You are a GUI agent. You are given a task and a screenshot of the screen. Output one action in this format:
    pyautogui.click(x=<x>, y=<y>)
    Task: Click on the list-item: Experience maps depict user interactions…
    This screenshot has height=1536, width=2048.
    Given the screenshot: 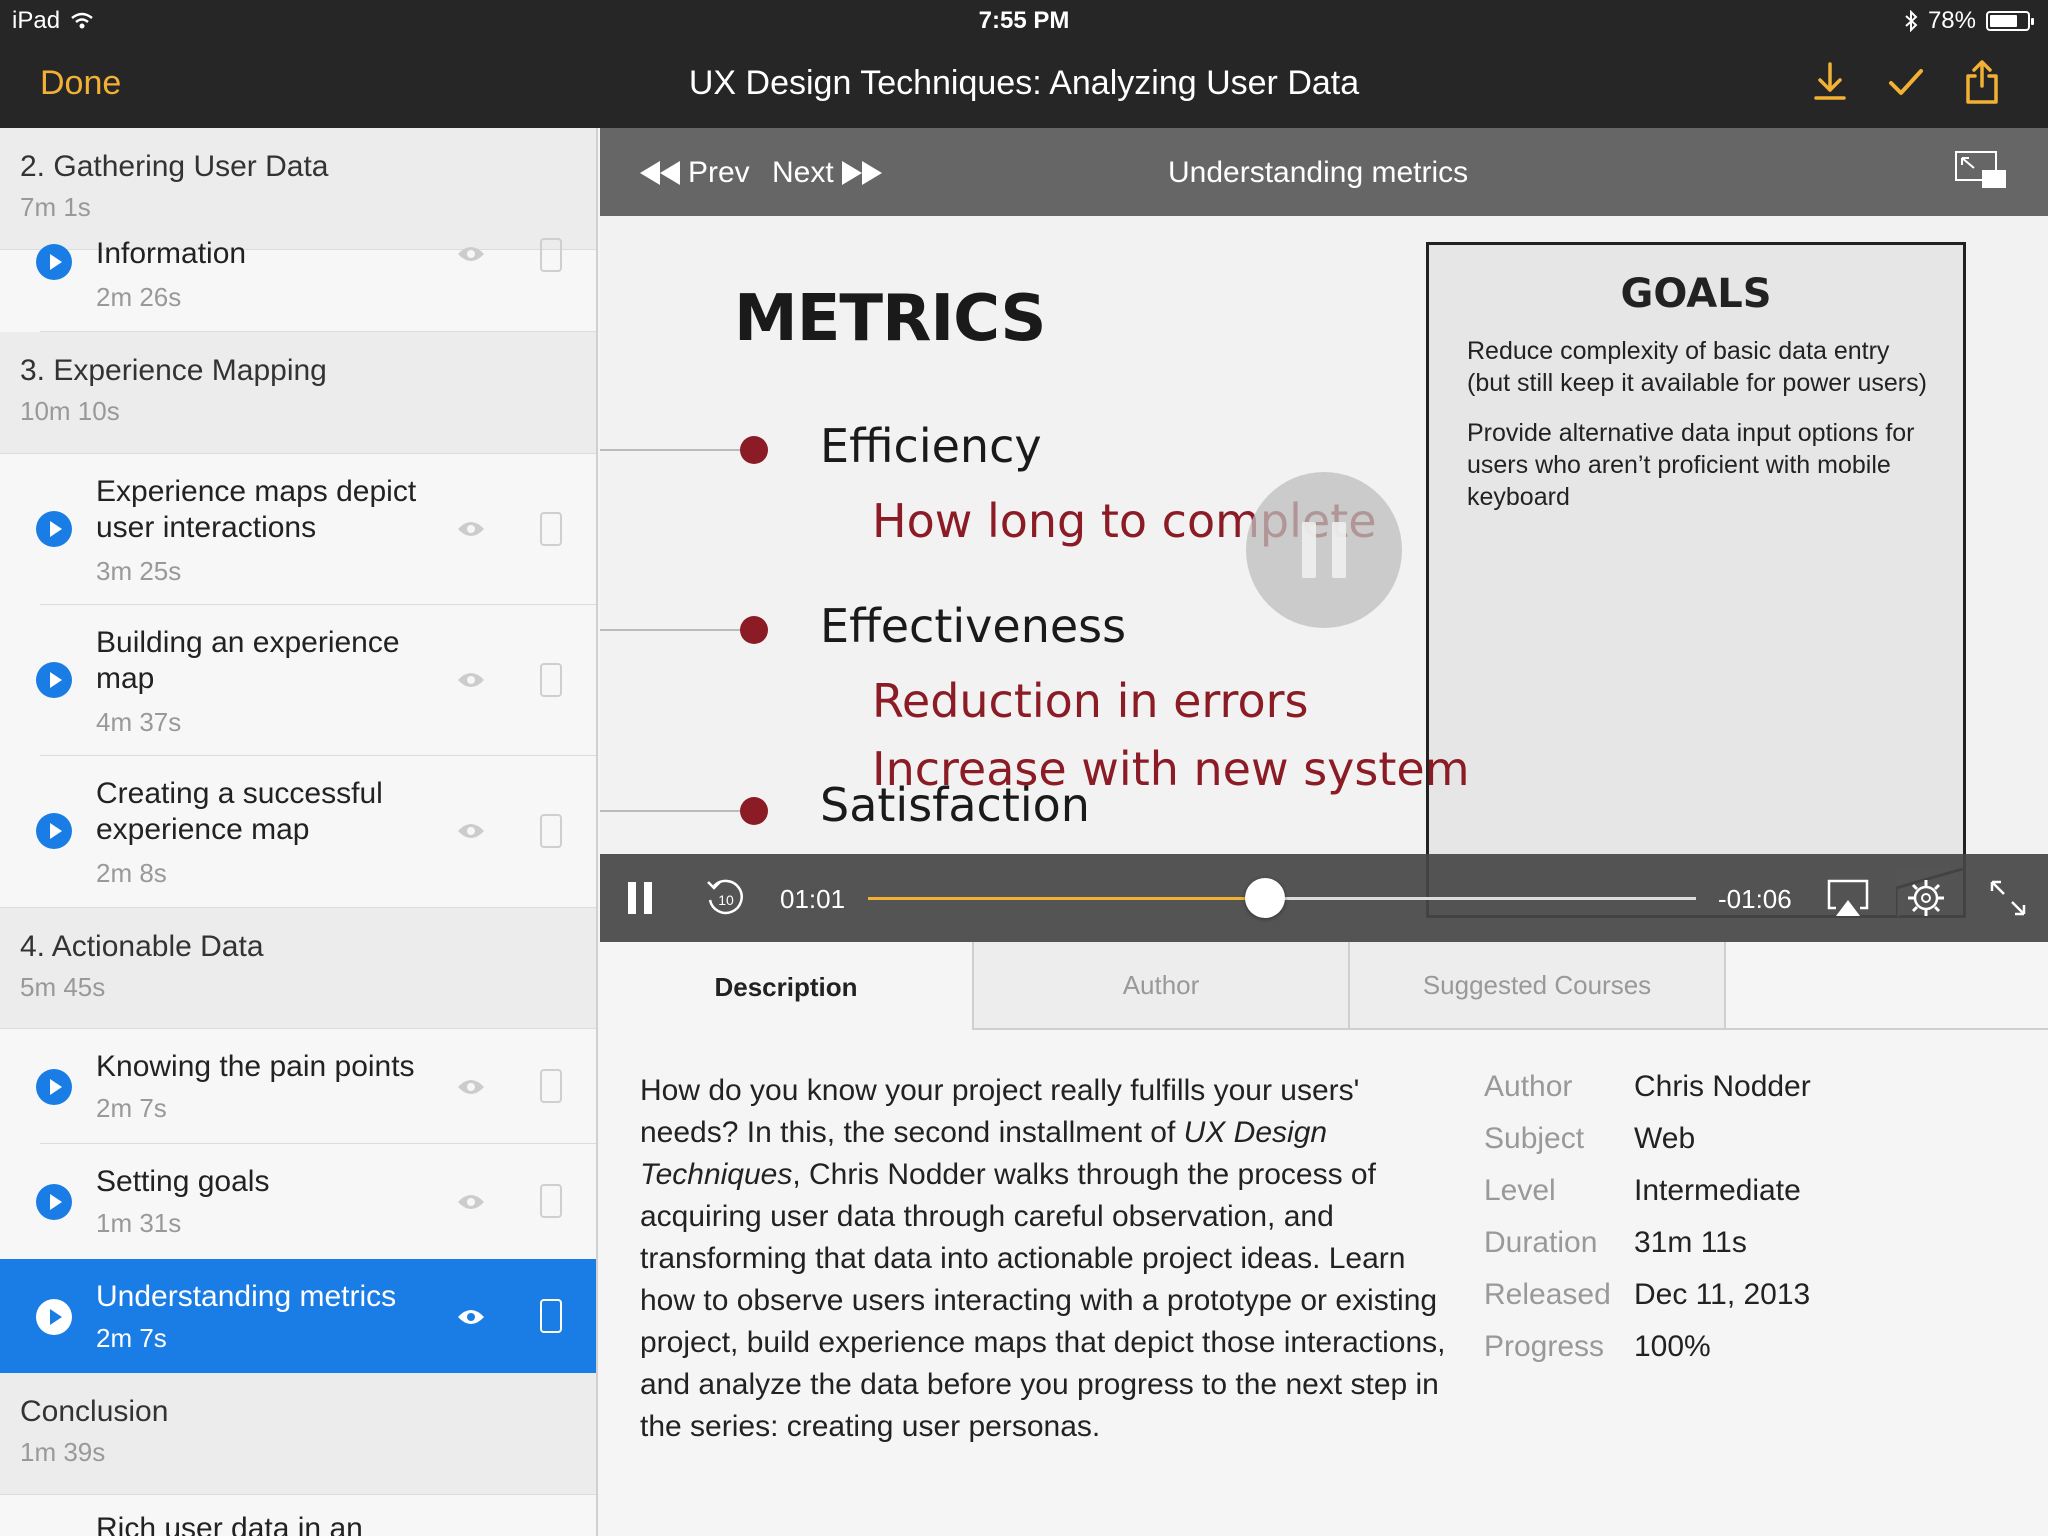 What is the action you would take?
    pyautogui.click(x=298, y=529)
    